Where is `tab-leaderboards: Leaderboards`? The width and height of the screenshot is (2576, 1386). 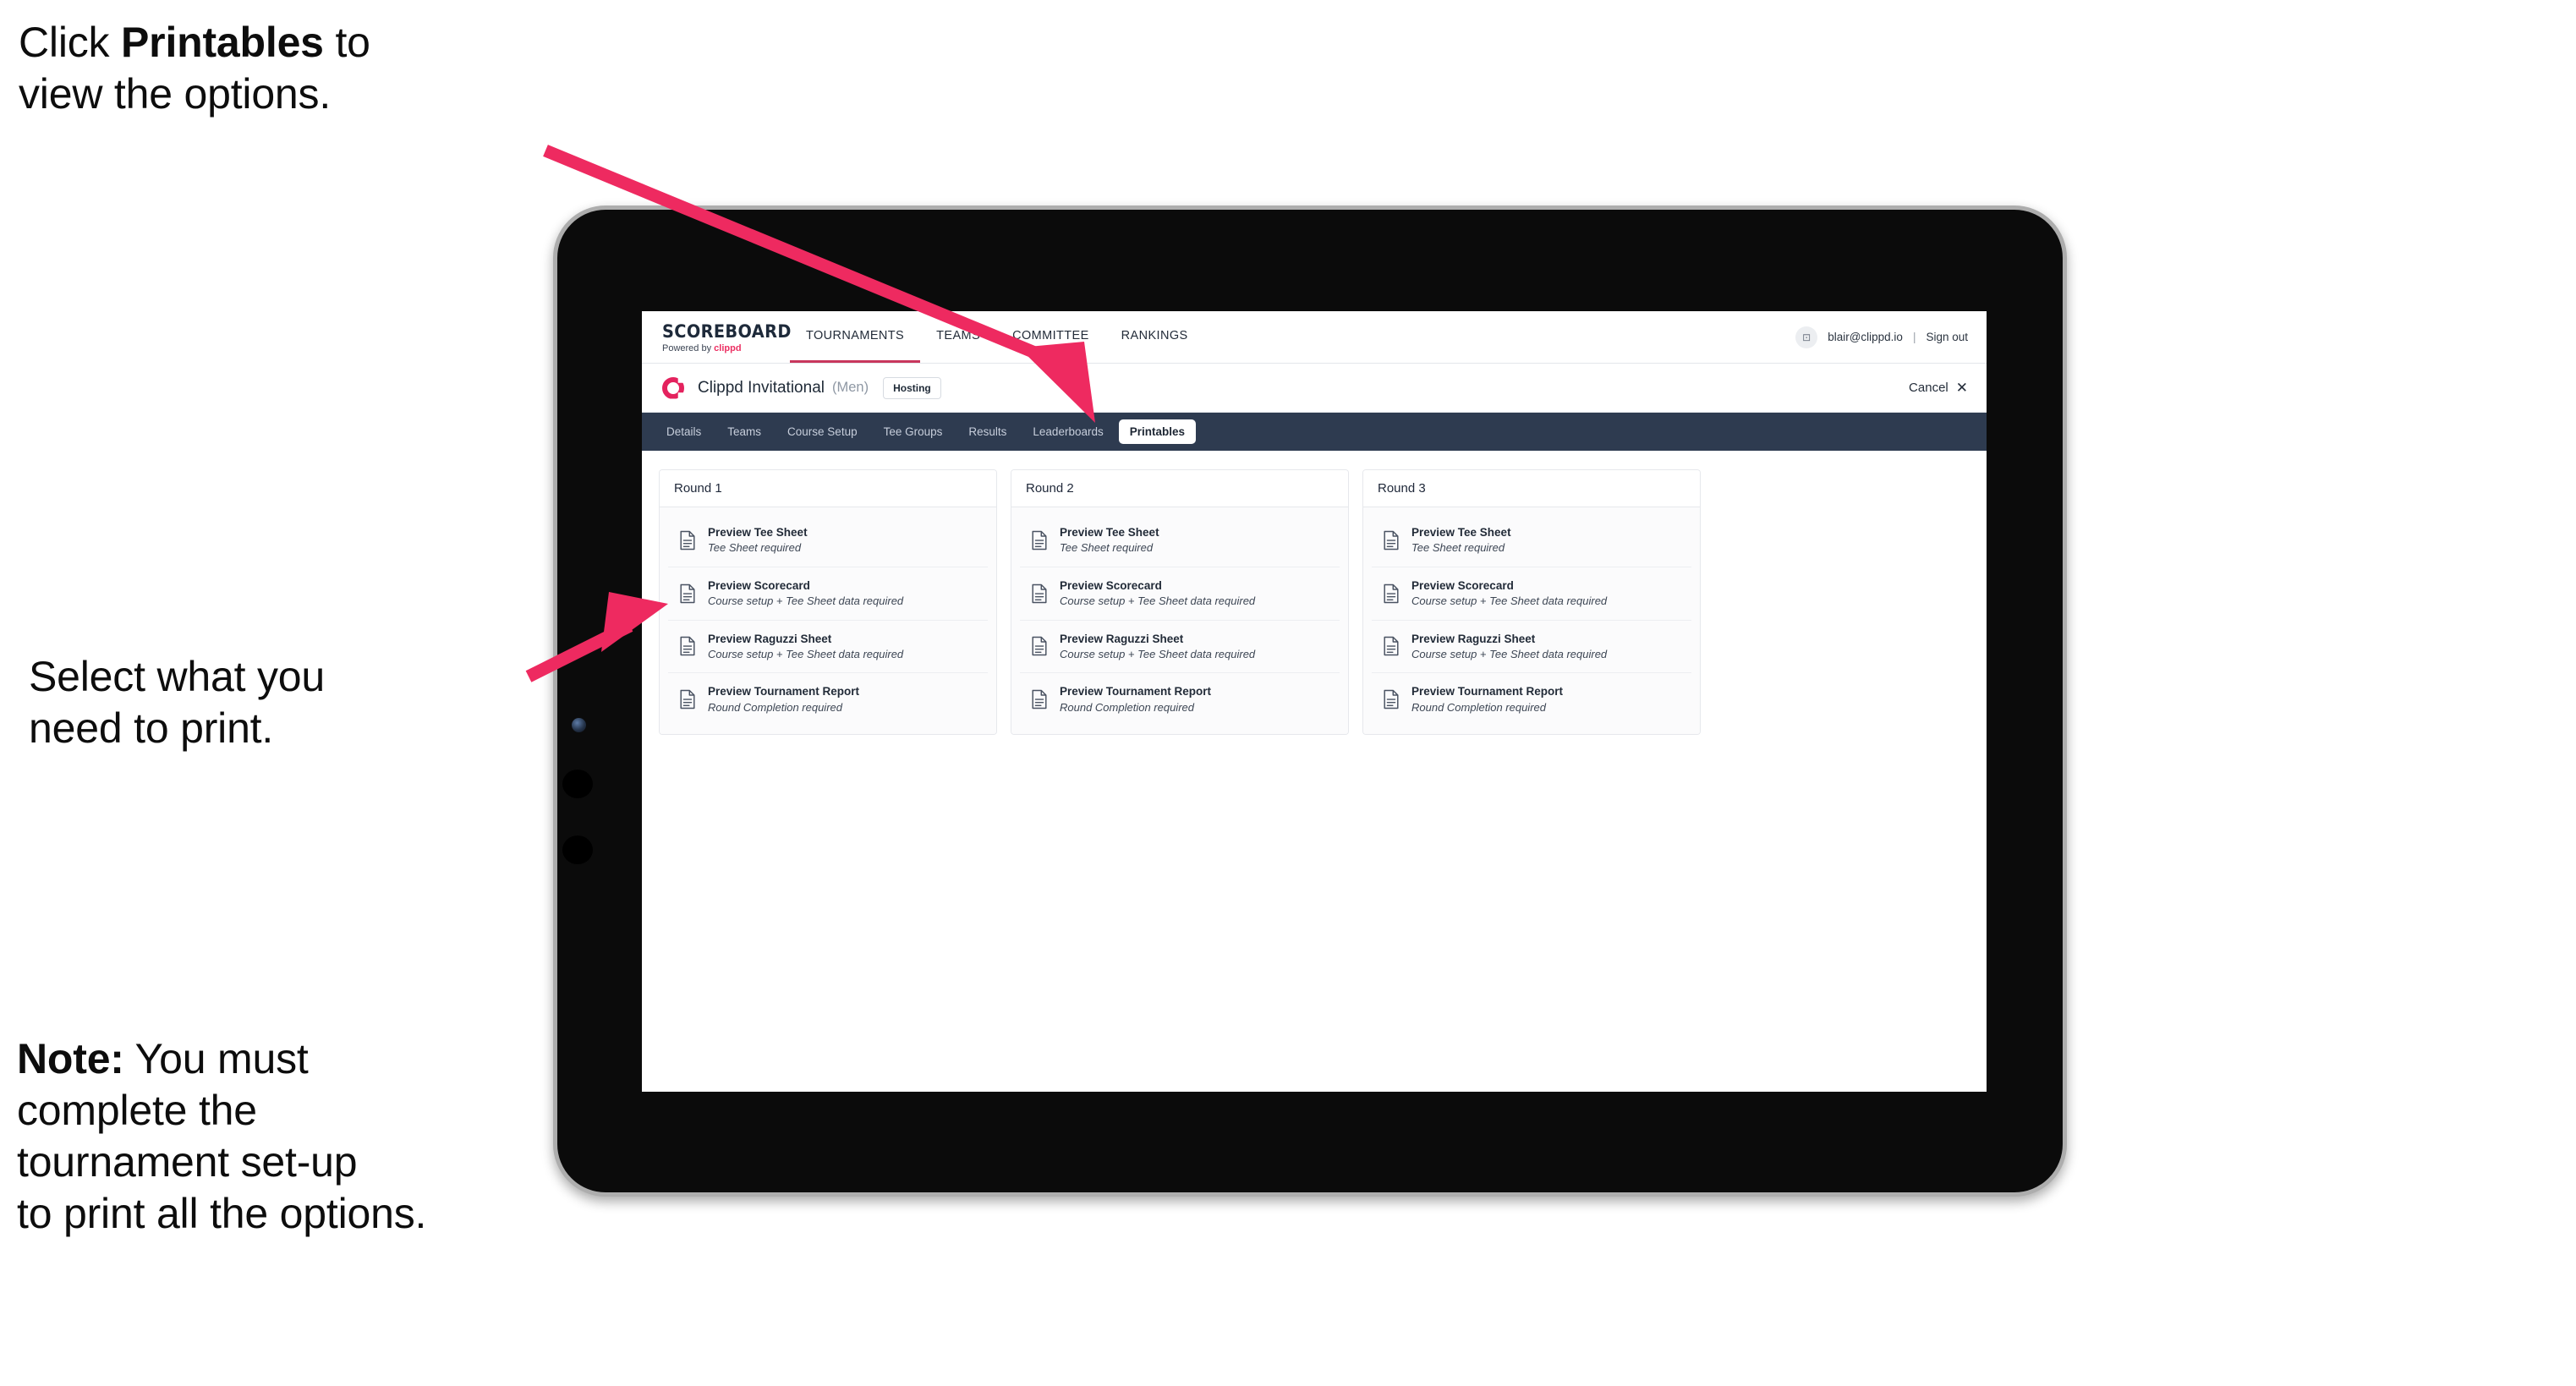 tab-leaderboards: Leaderboards is located at coordinates (1068, 431).